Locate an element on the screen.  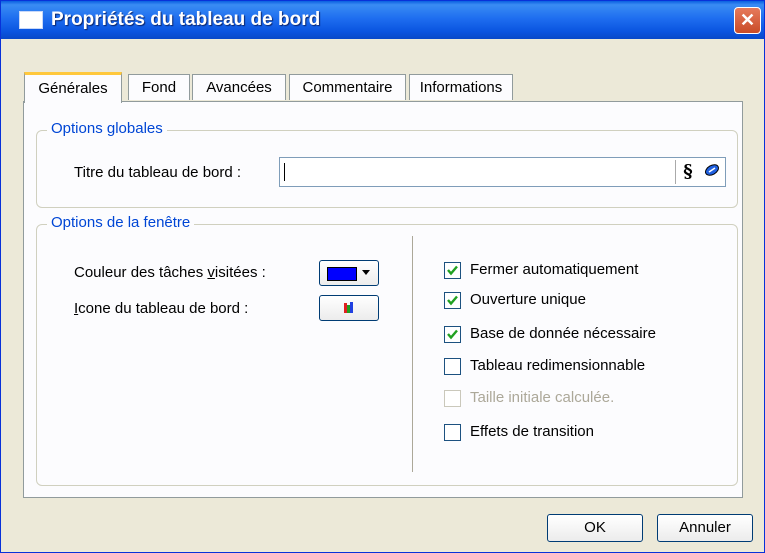
title-bar: Propriétés du tableau de bord ✕ is located at coordinates (382, 20).